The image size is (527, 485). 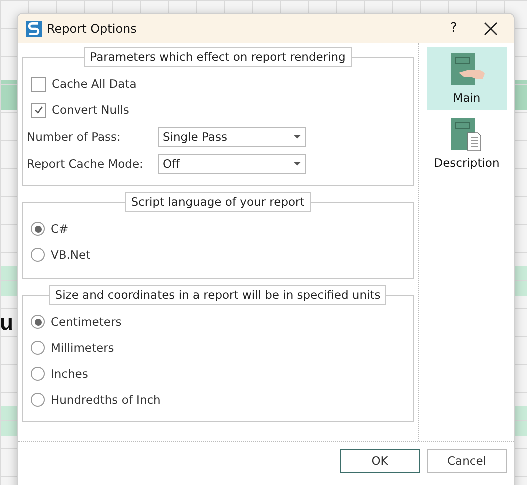 What do you see at coordinates (86, 322) in the screenshot?
I see `radio-label: Centimeters` at bounding box center [86, 322].